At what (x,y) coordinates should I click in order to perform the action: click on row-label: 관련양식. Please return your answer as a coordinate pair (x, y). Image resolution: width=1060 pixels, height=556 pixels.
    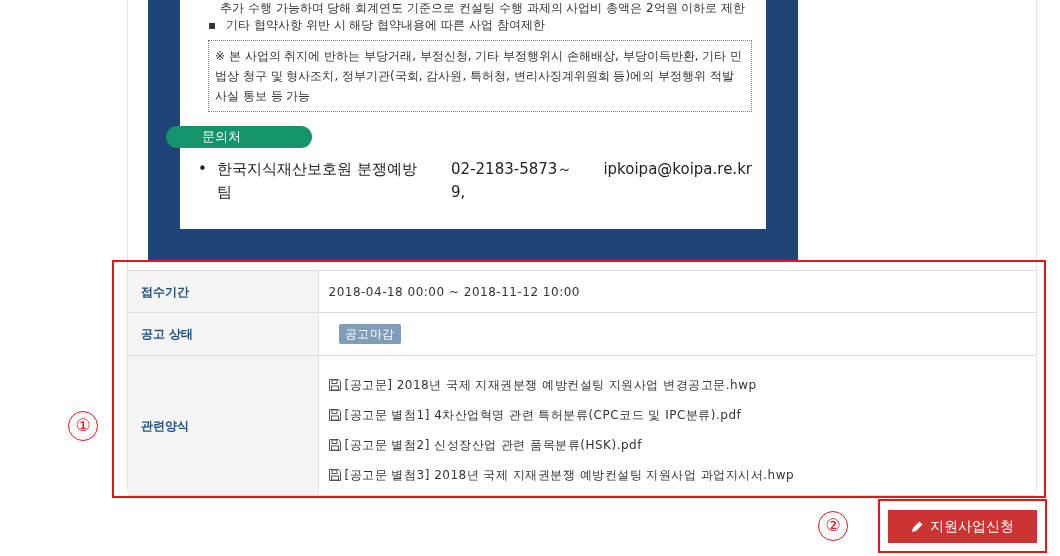
    Looking at the image, I should click on (223, 425).